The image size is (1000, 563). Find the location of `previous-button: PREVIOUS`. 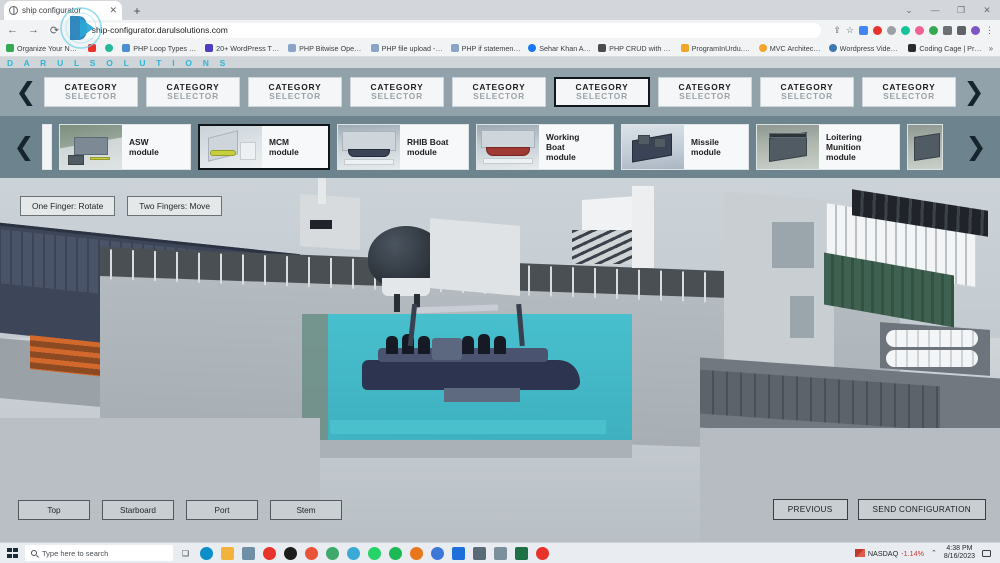

previous-button: PREVIOUS is located at coordinates (810, 509).